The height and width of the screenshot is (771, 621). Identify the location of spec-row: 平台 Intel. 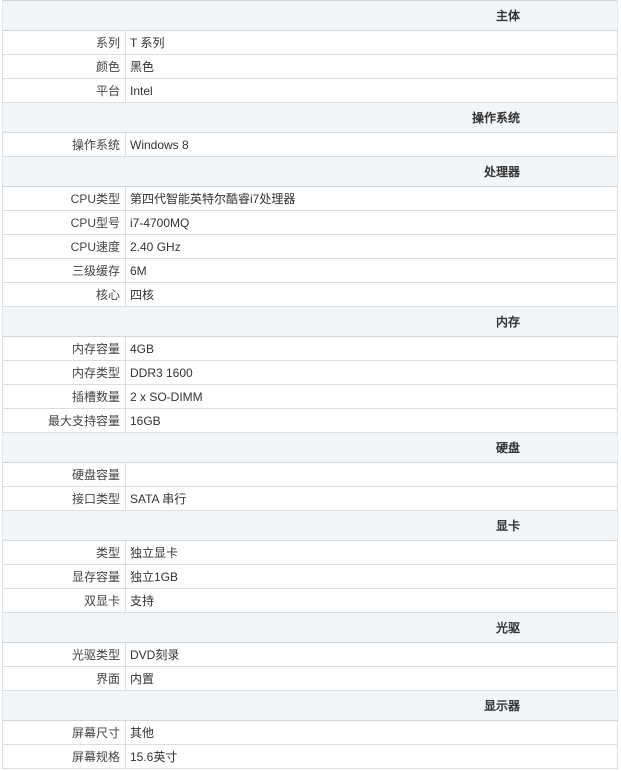
(310, 90).